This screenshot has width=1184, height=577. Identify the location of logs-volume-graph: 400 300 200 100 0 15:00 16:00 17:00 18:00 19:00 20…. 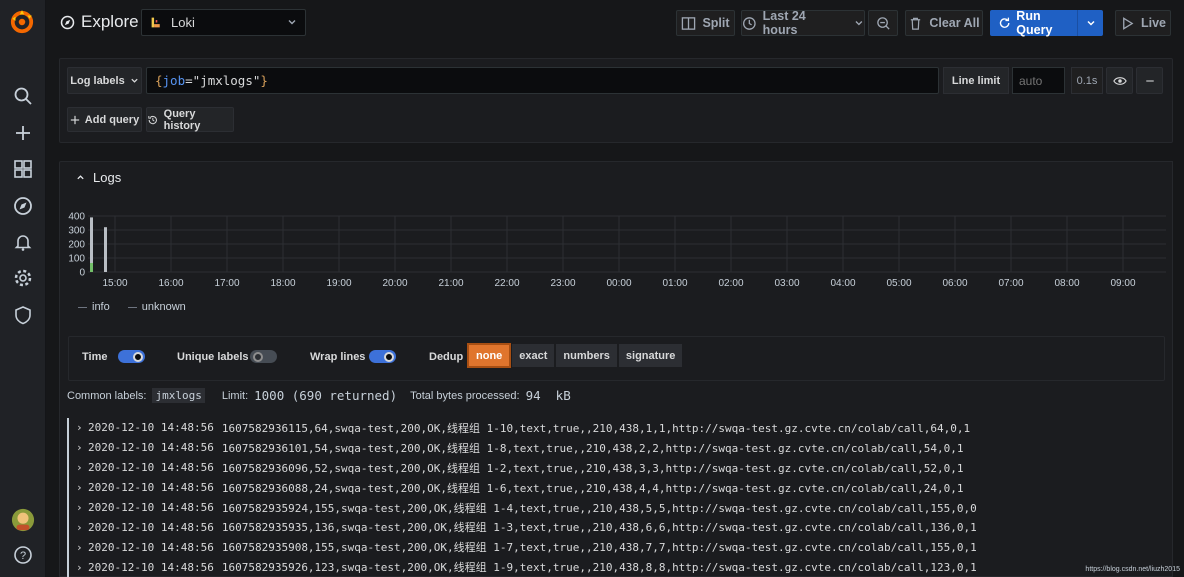
(617, 250).